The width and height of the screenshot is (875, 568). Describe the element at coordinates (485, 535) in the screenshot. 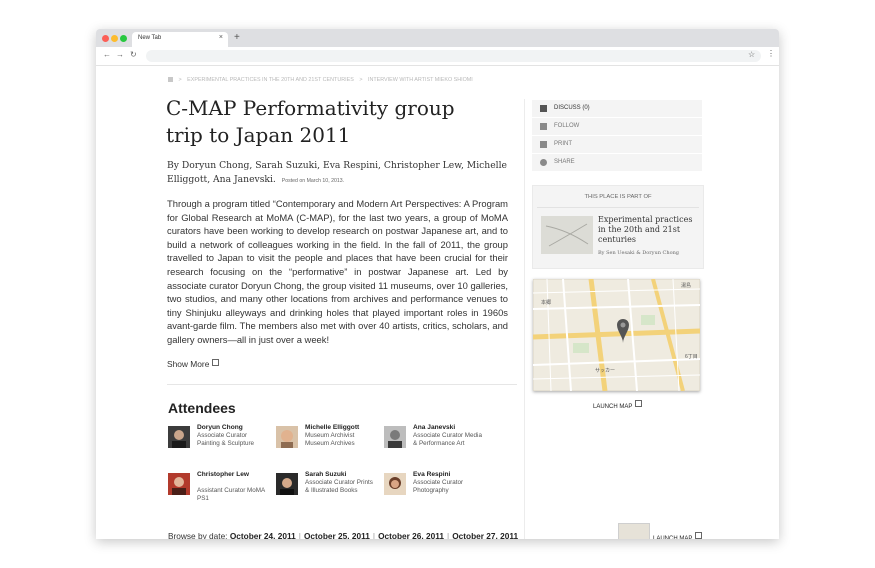

I see `date-link: October 27, 2011` at that location.